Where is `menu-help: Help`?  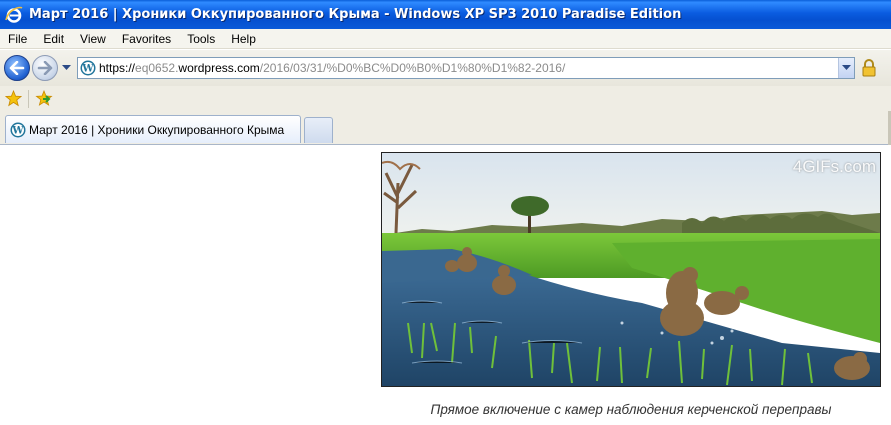 menu-help: Help is located at coordinates (243, 39).